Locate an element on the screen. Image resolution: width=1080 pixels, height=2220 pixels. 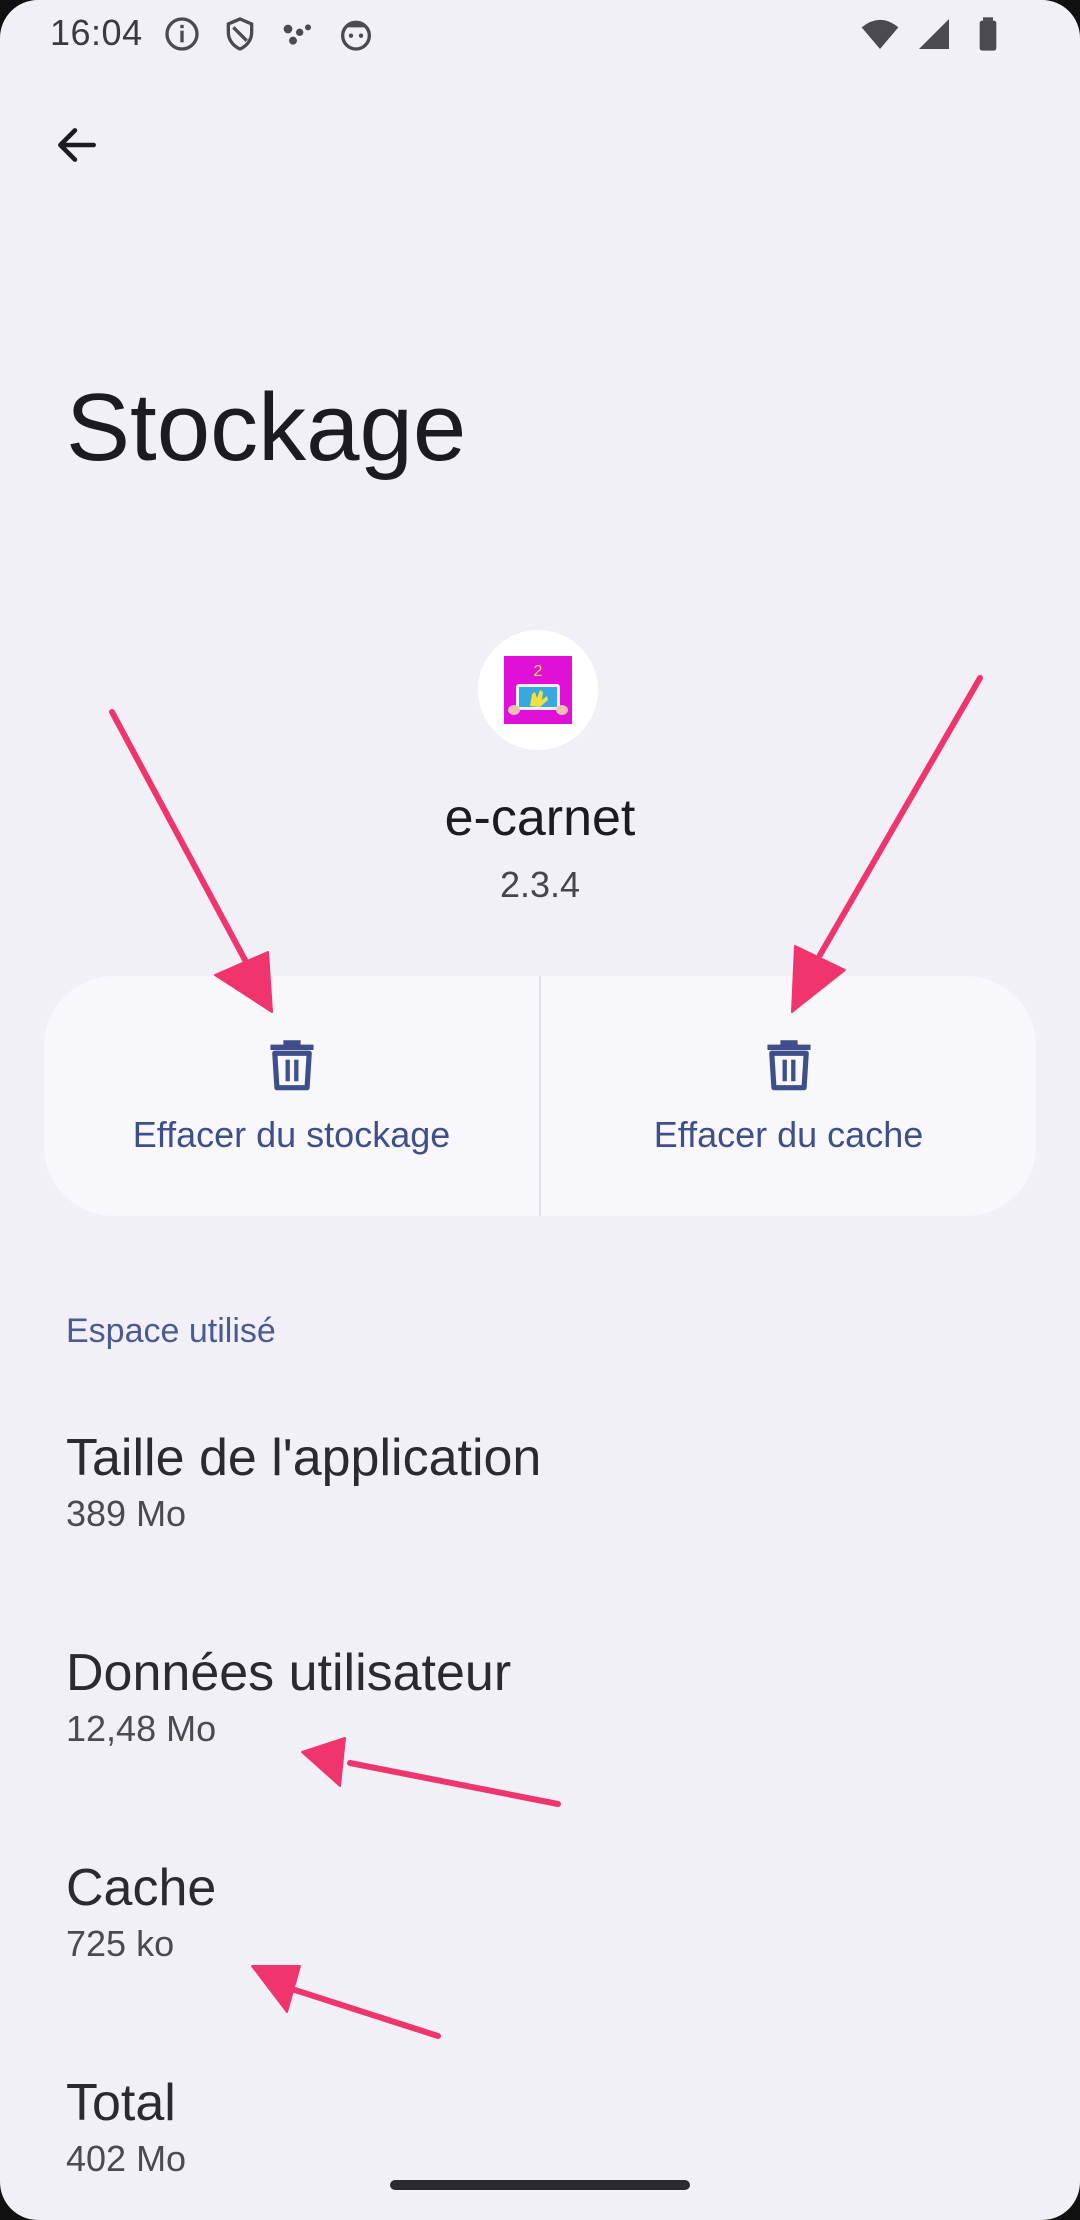
list-item-cache: Cache 725 ko is located at coordinates (541, 1912).